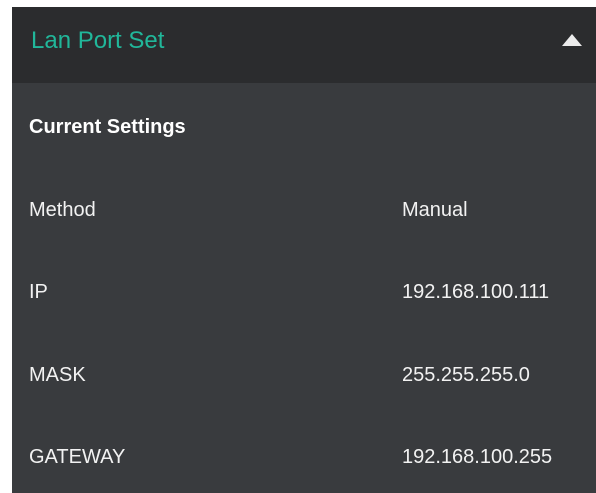  I want to click on setting-value: 192.168.100.255, so click(477, 457).